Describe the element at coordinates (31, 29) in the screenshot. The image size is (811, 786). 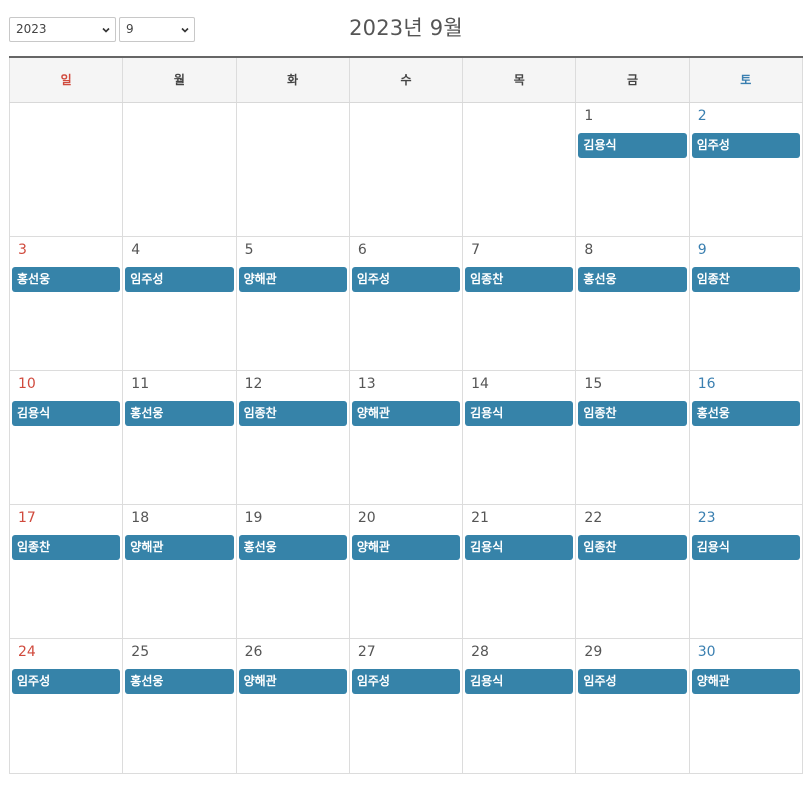
I see `year-select-value: 2023` at that location.